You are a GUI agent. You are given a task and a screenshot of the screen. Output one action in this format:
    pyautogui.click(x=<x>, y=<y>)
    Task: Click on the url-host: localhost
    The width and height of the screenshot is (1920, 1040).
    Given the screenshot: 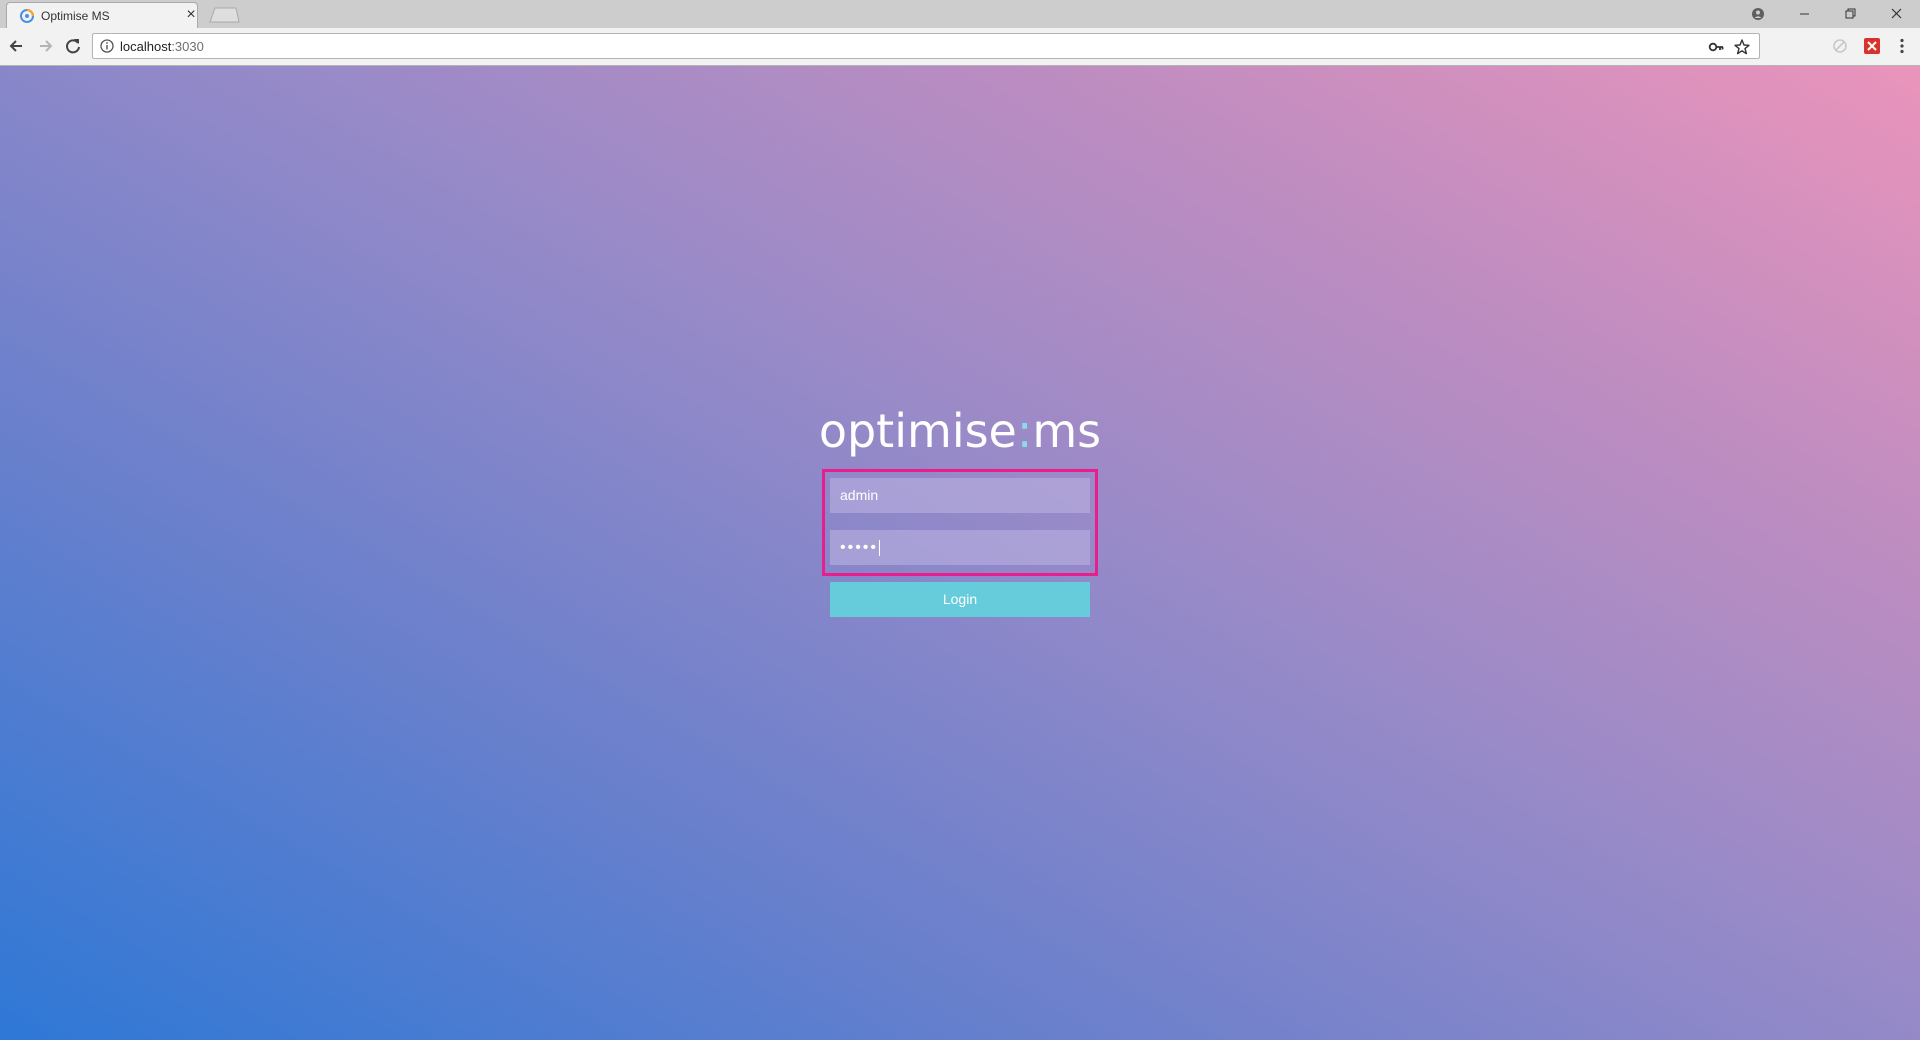 What is the action you would take?
    pyautogui.click(x=146, y=46)
    